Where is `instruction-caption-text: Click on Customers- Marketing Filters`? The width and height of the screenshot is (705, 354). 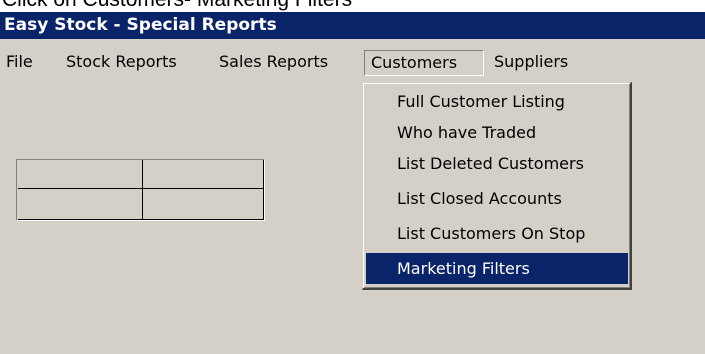 instruction-caption-text: Click on Customers- Marketing Filters is located at coordinates (177, 6).